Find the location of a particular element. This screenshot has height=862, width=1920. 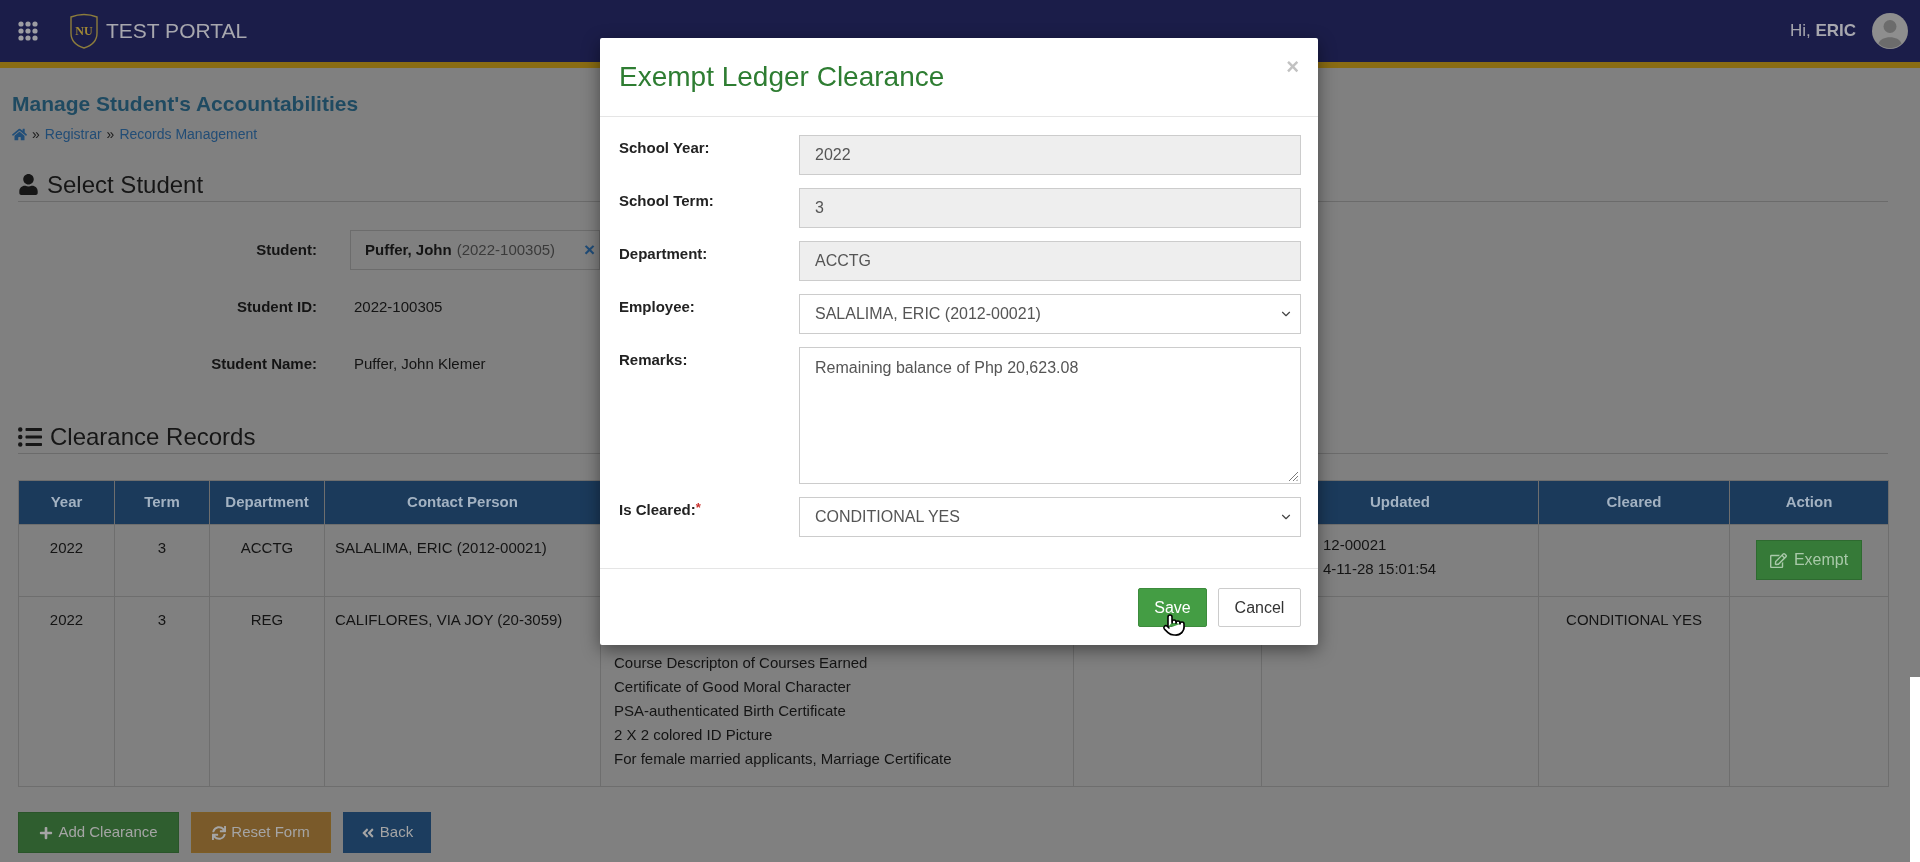

reset-form-button: Reset Form is located at coordinates (261, 832).